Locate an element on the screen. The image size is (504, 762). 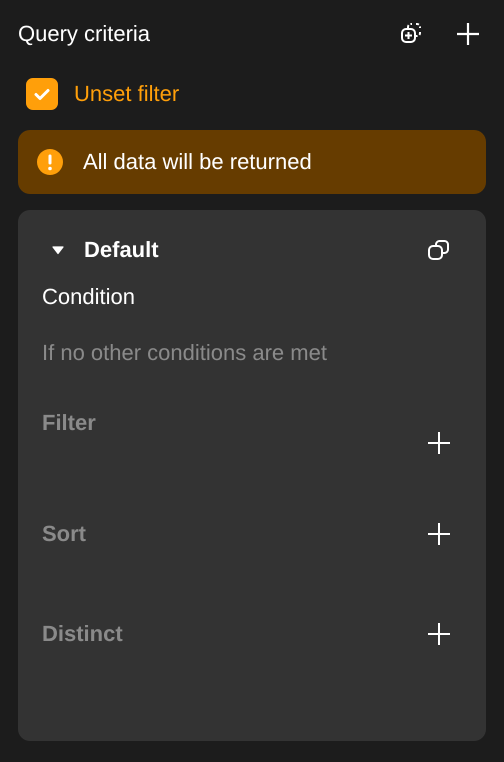
section-label: Sort is located at coordinates (64, 534).